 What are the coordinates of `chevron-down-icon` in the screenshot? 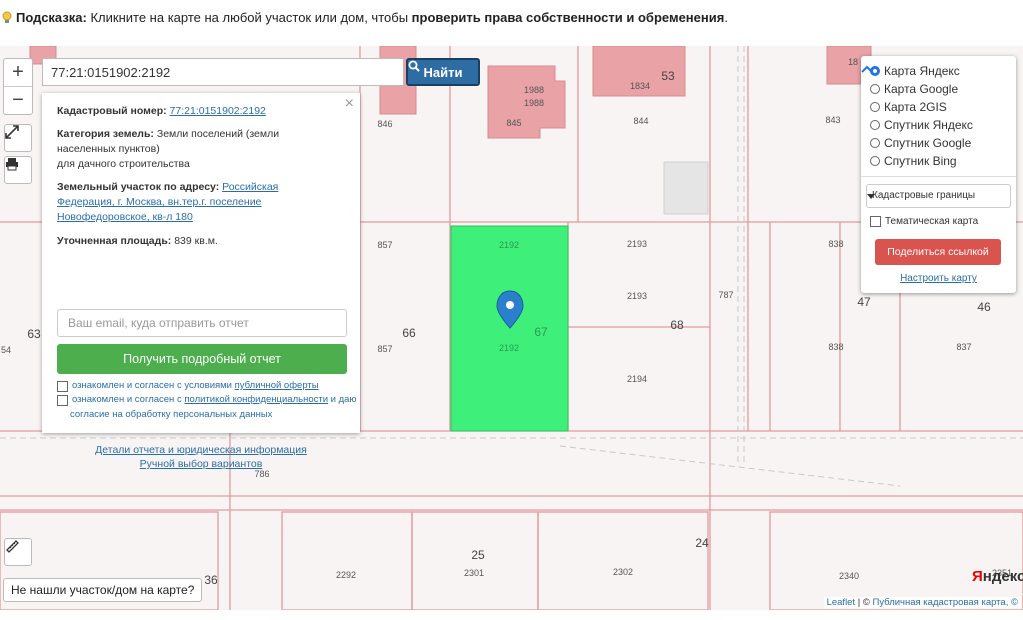 It's located at (871, 196).